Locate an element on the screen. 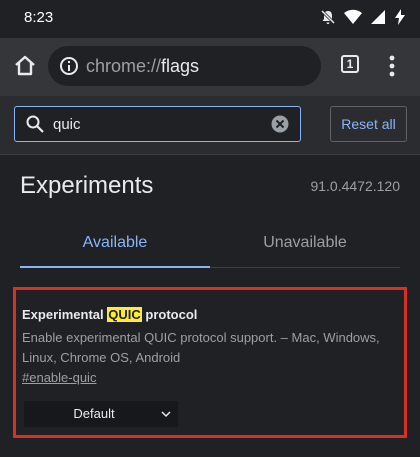 This screenshot has height=457, width=420. flag-state-select: Default is located at coordinates (101, 414).